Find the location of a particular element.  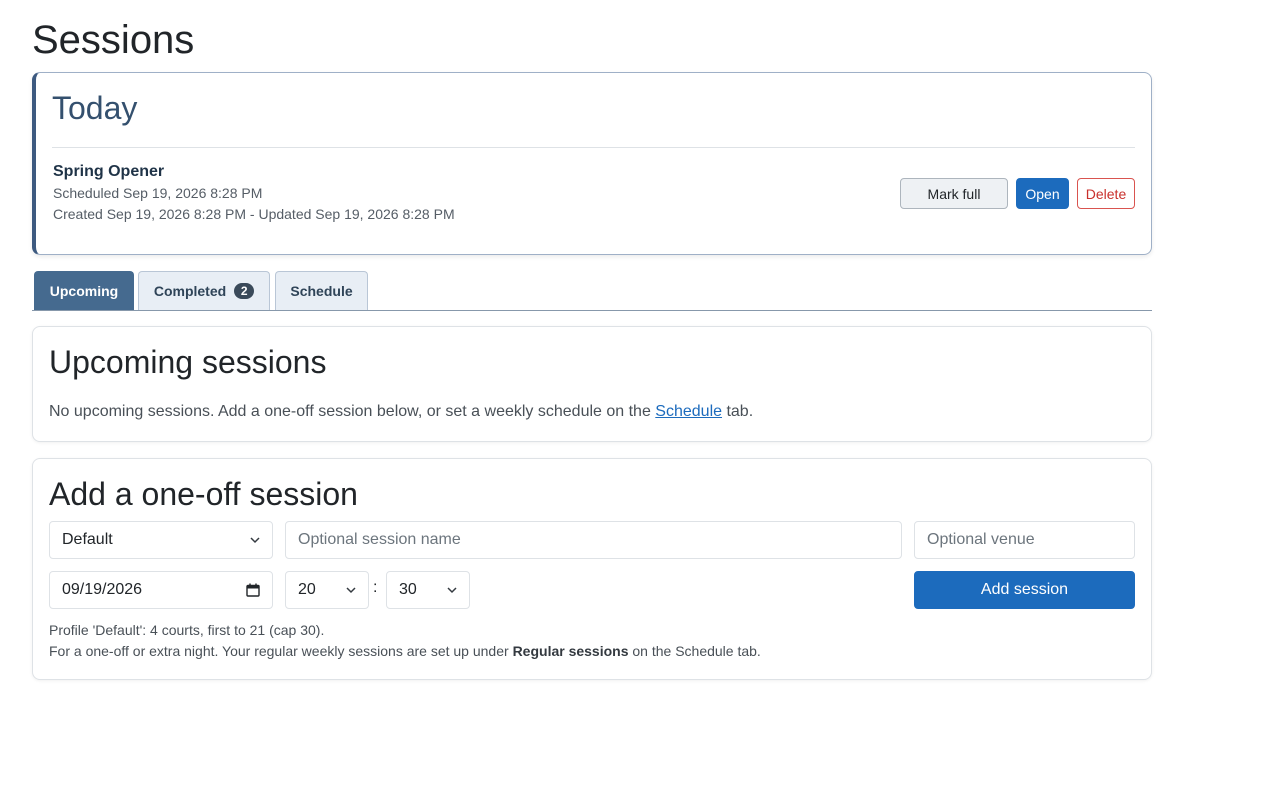

tab-upcoming-label: Upcoming is located at coordinates (84, 291).